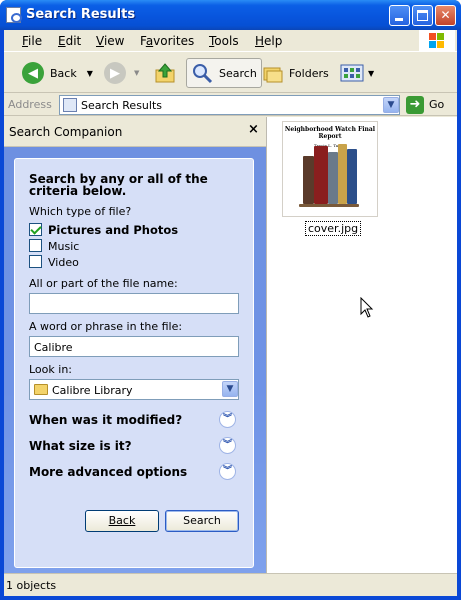  I want to click on thumb-title: Neighborhood Watch Final Report, so click(330, 133).